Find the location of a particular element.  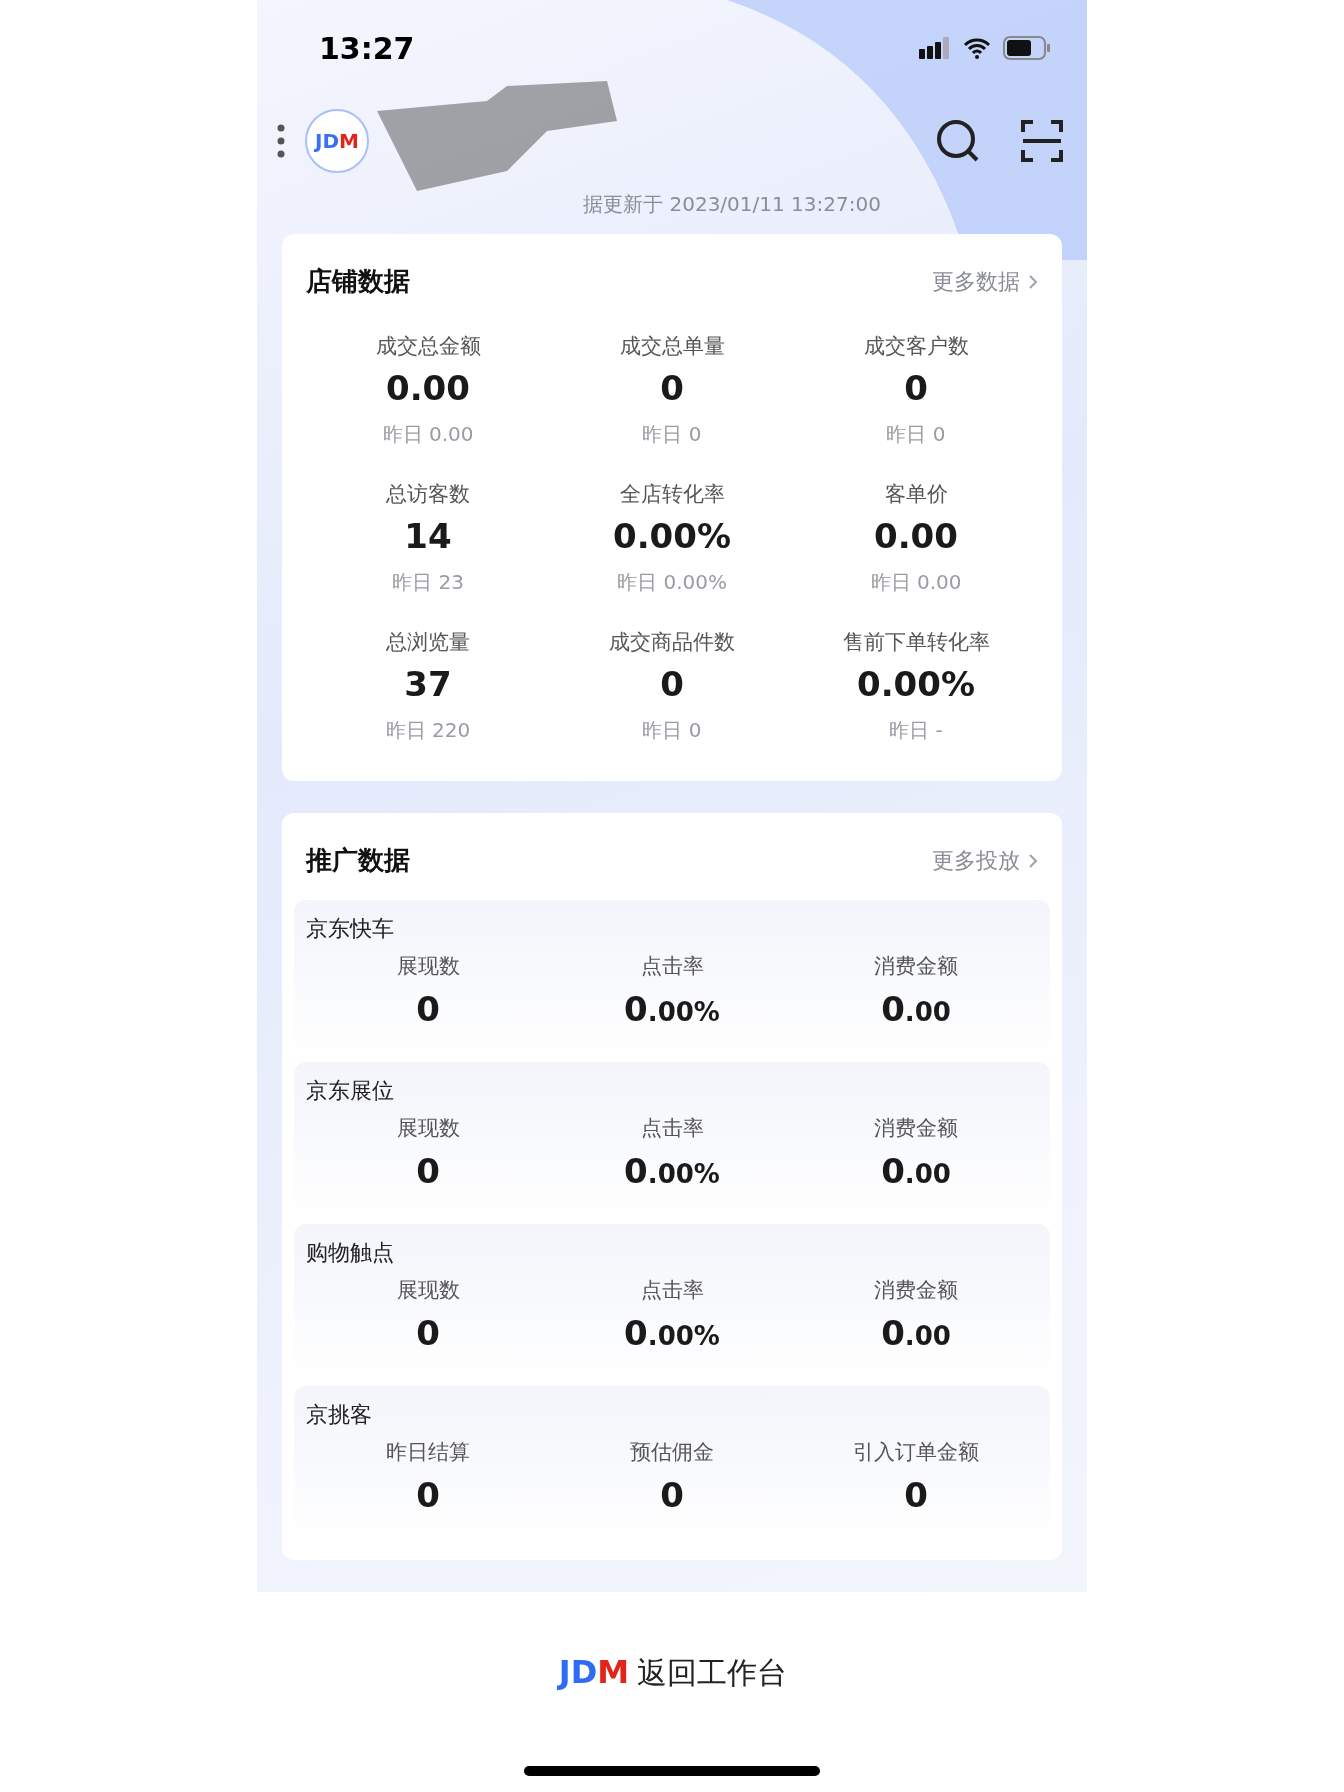

section-title: 购物触点 is located at coordinates (350, 1252).